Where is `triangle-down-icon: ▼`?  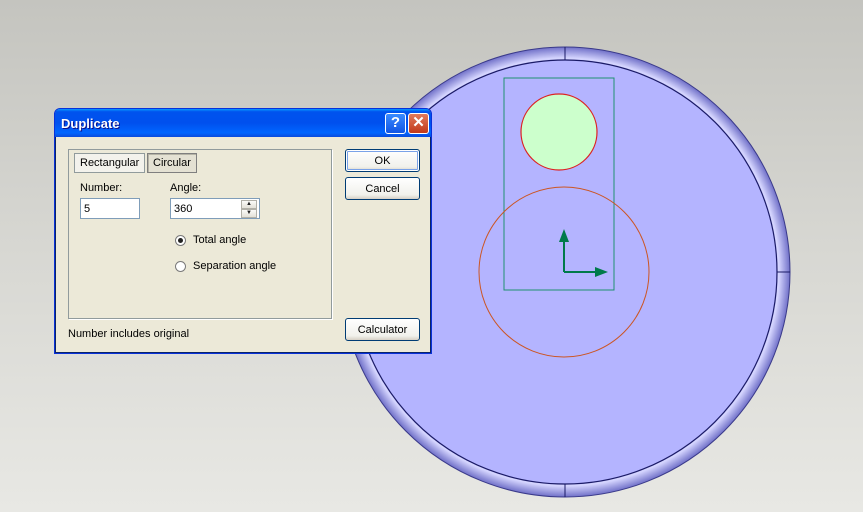 triangle-down-icon: ▼ is located at coordinates (249, 213).